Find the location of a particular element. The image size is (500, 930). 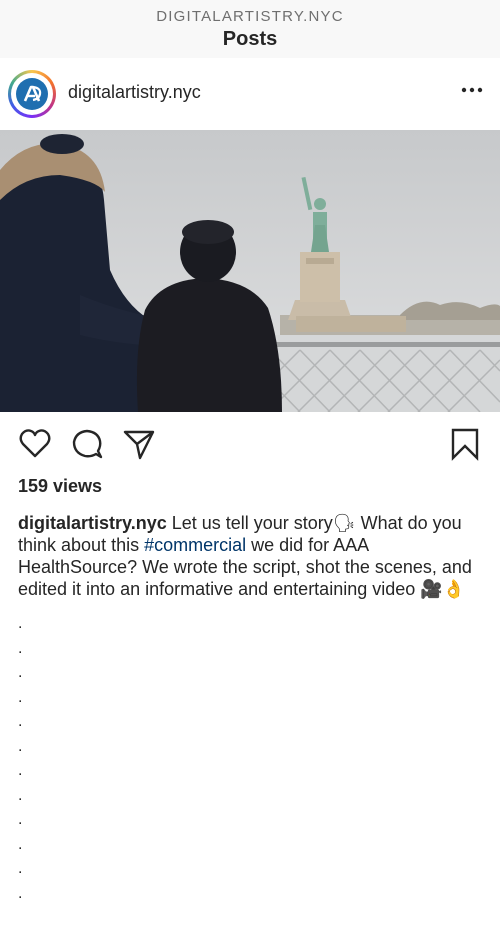

avatar is located at coordinates (32, 94).